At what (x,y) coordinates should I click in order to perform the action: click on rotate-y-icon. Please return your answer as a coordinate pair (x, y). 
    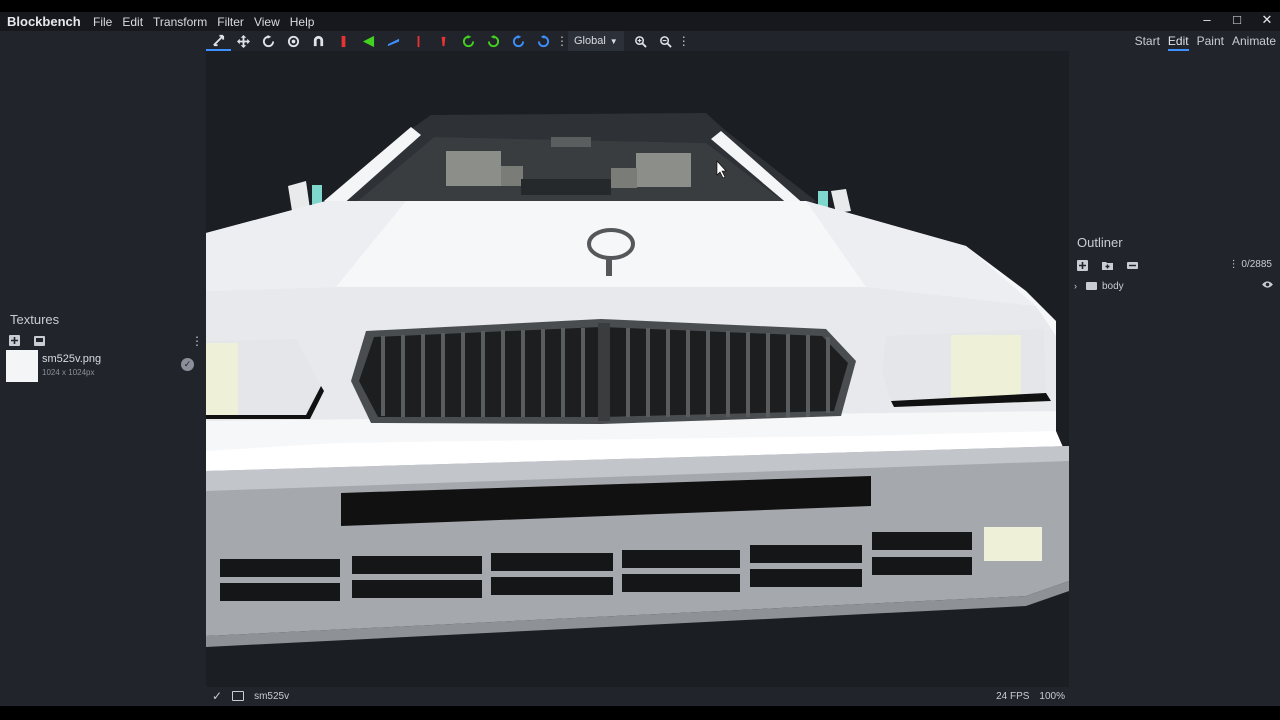
    Looking at the image, I should click on (468, 40).